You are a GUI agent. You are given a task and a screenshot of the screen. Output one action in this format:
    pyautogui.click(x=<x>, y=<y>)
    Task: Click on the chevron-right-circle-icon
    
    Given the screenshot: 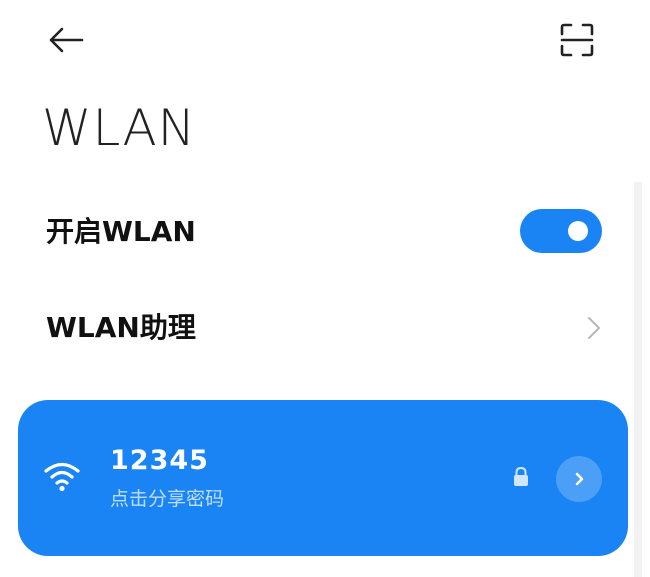 What is the action you would take?
    pyautogui.click(x=579, y=479)
    